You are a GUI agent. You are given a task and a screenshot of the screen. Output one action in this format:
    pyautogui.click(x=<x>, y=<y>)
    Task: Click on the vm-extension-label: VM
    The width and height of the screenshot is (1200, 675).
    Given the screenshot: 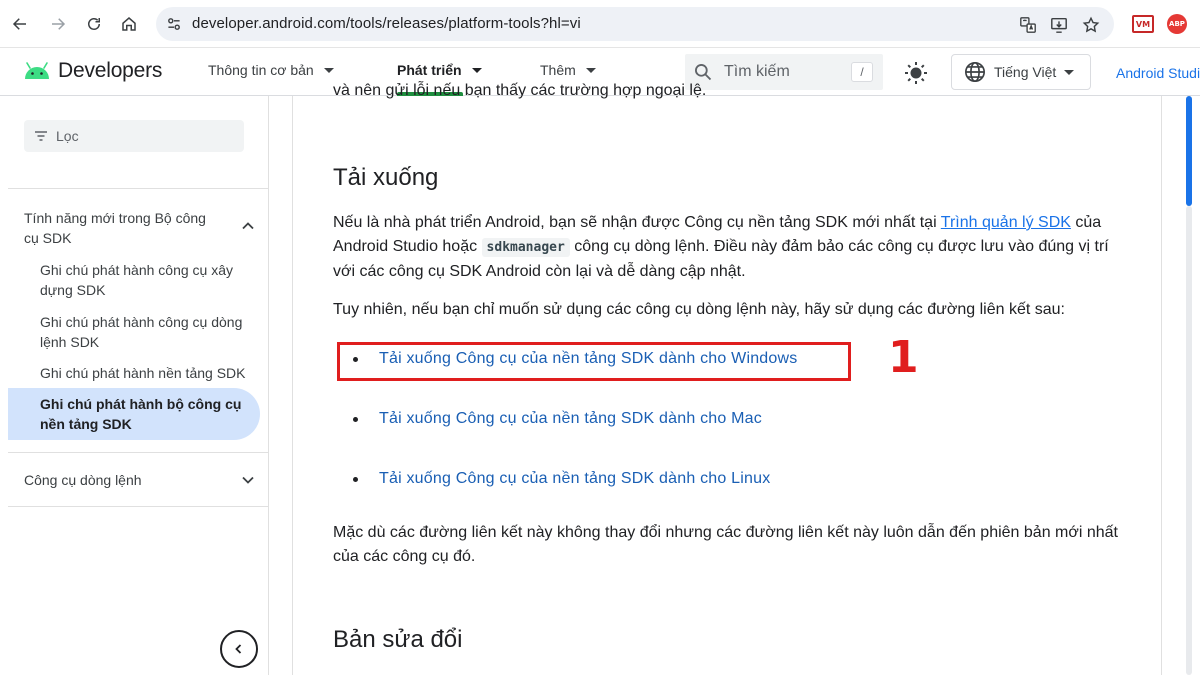 What is the action you would take?
    pyautogui.click(x=1143, y=24)
    